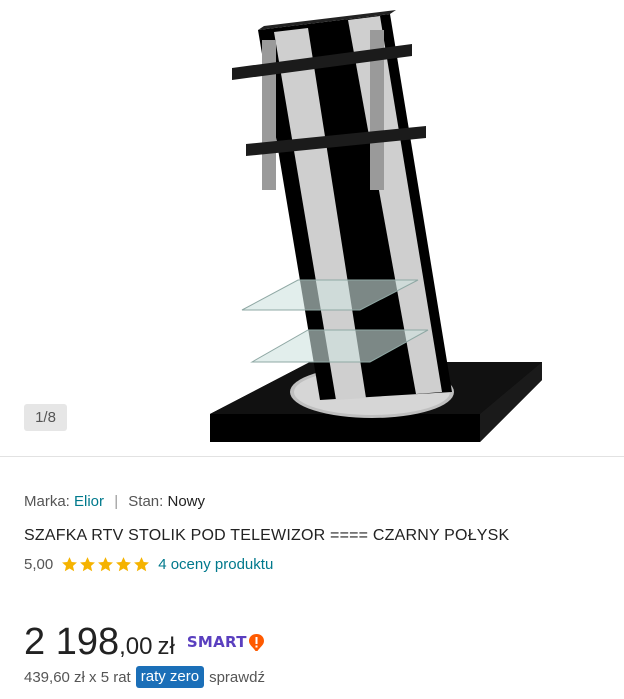  I want to click on price: 2 198 ,00 zł SMART, so click(144, 642).